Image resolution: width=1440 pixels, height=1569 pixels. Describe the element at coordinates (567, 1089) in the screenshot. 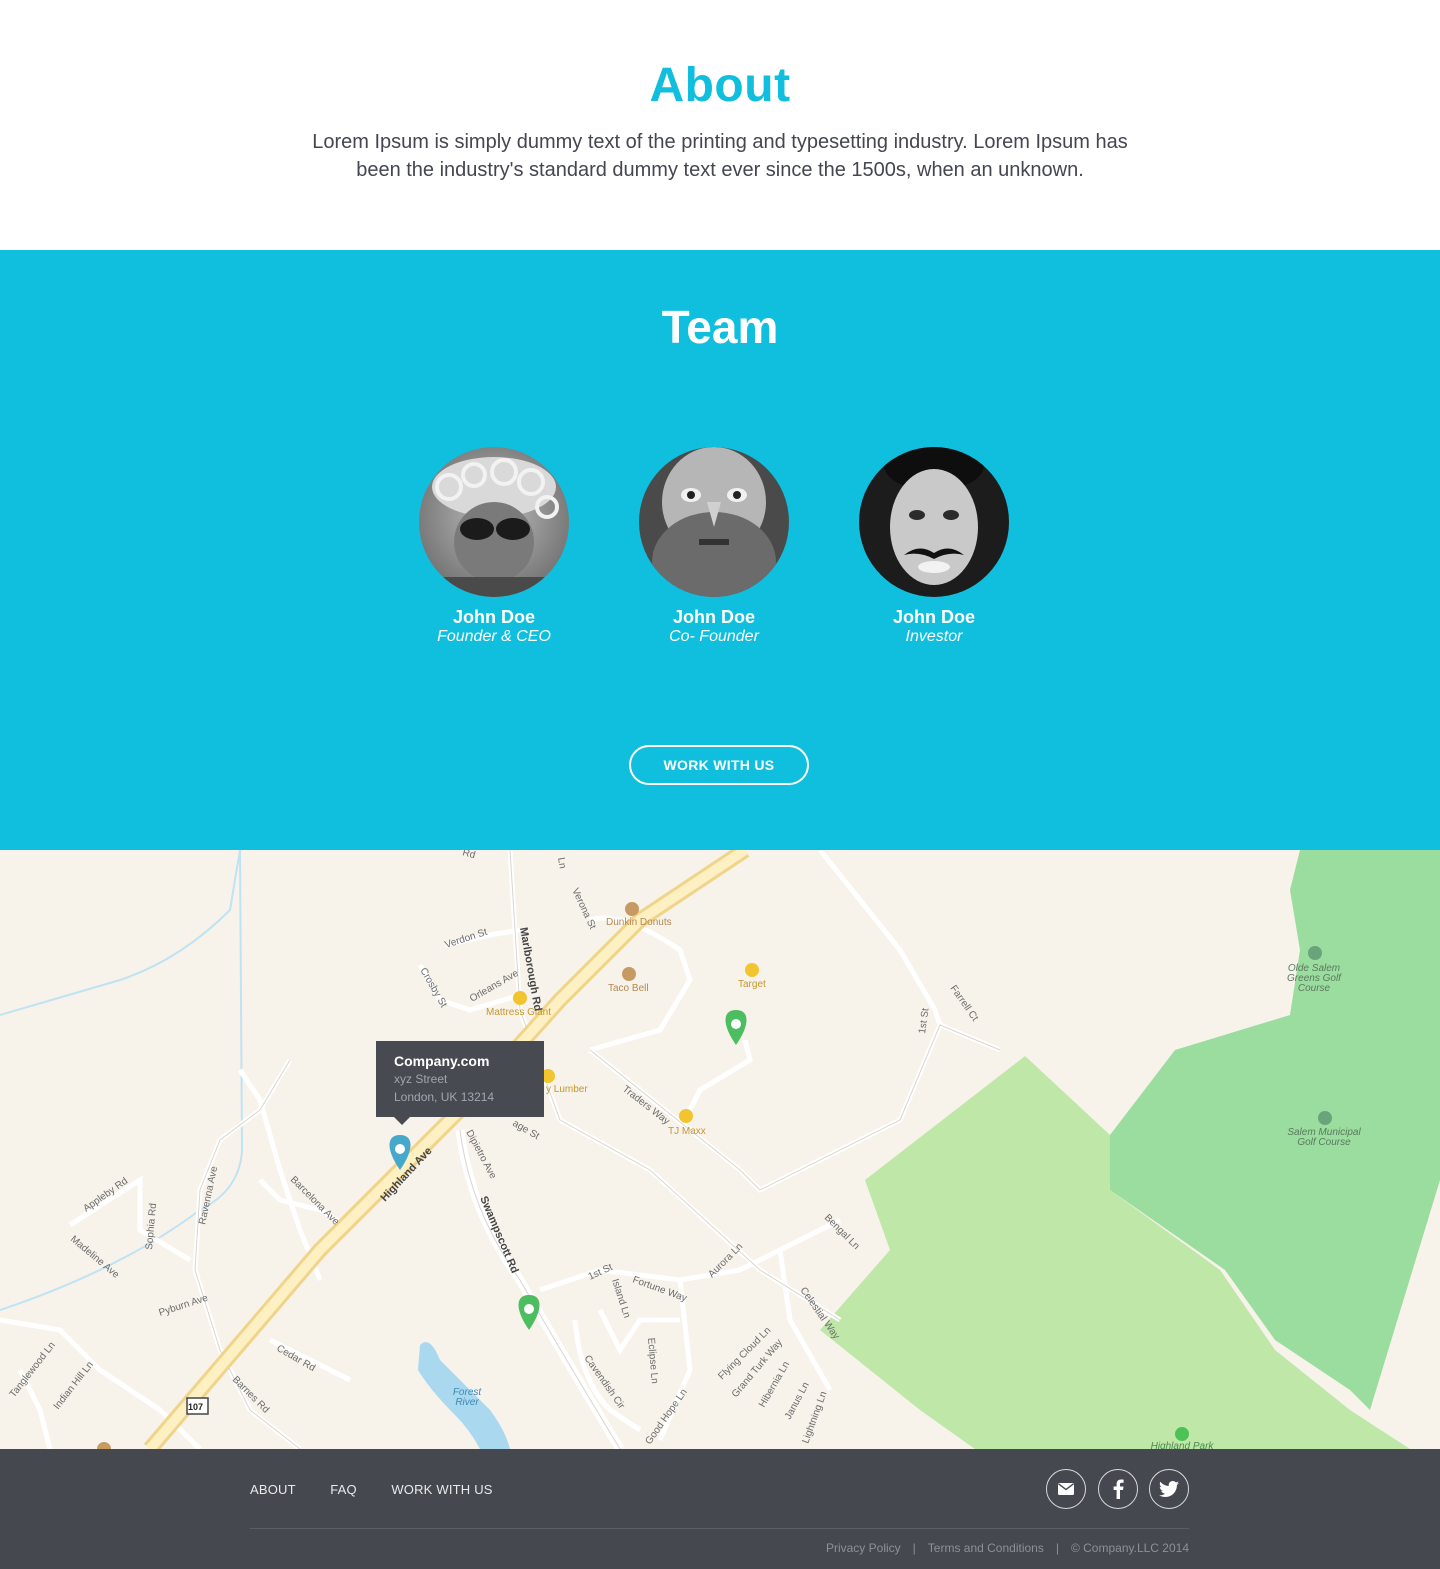

I see `map-label: y Lumber` at that location.